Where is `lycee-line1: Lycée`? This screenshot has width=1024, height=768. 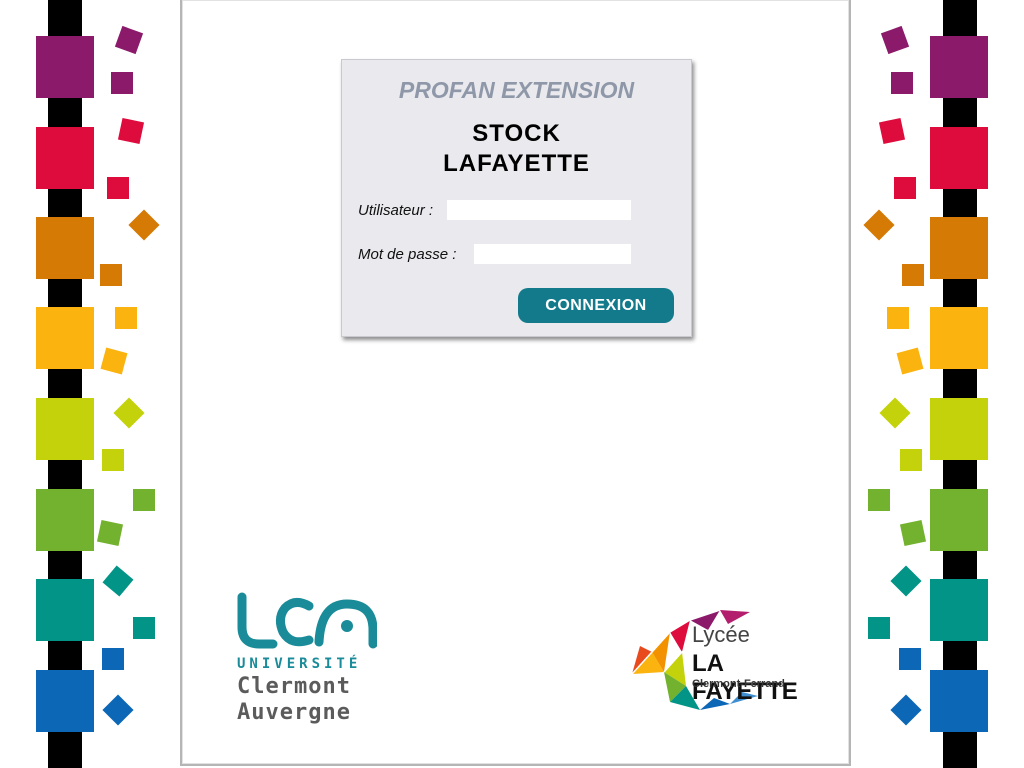
lycee-line1: Lycée is located at coordinates (721, 634).